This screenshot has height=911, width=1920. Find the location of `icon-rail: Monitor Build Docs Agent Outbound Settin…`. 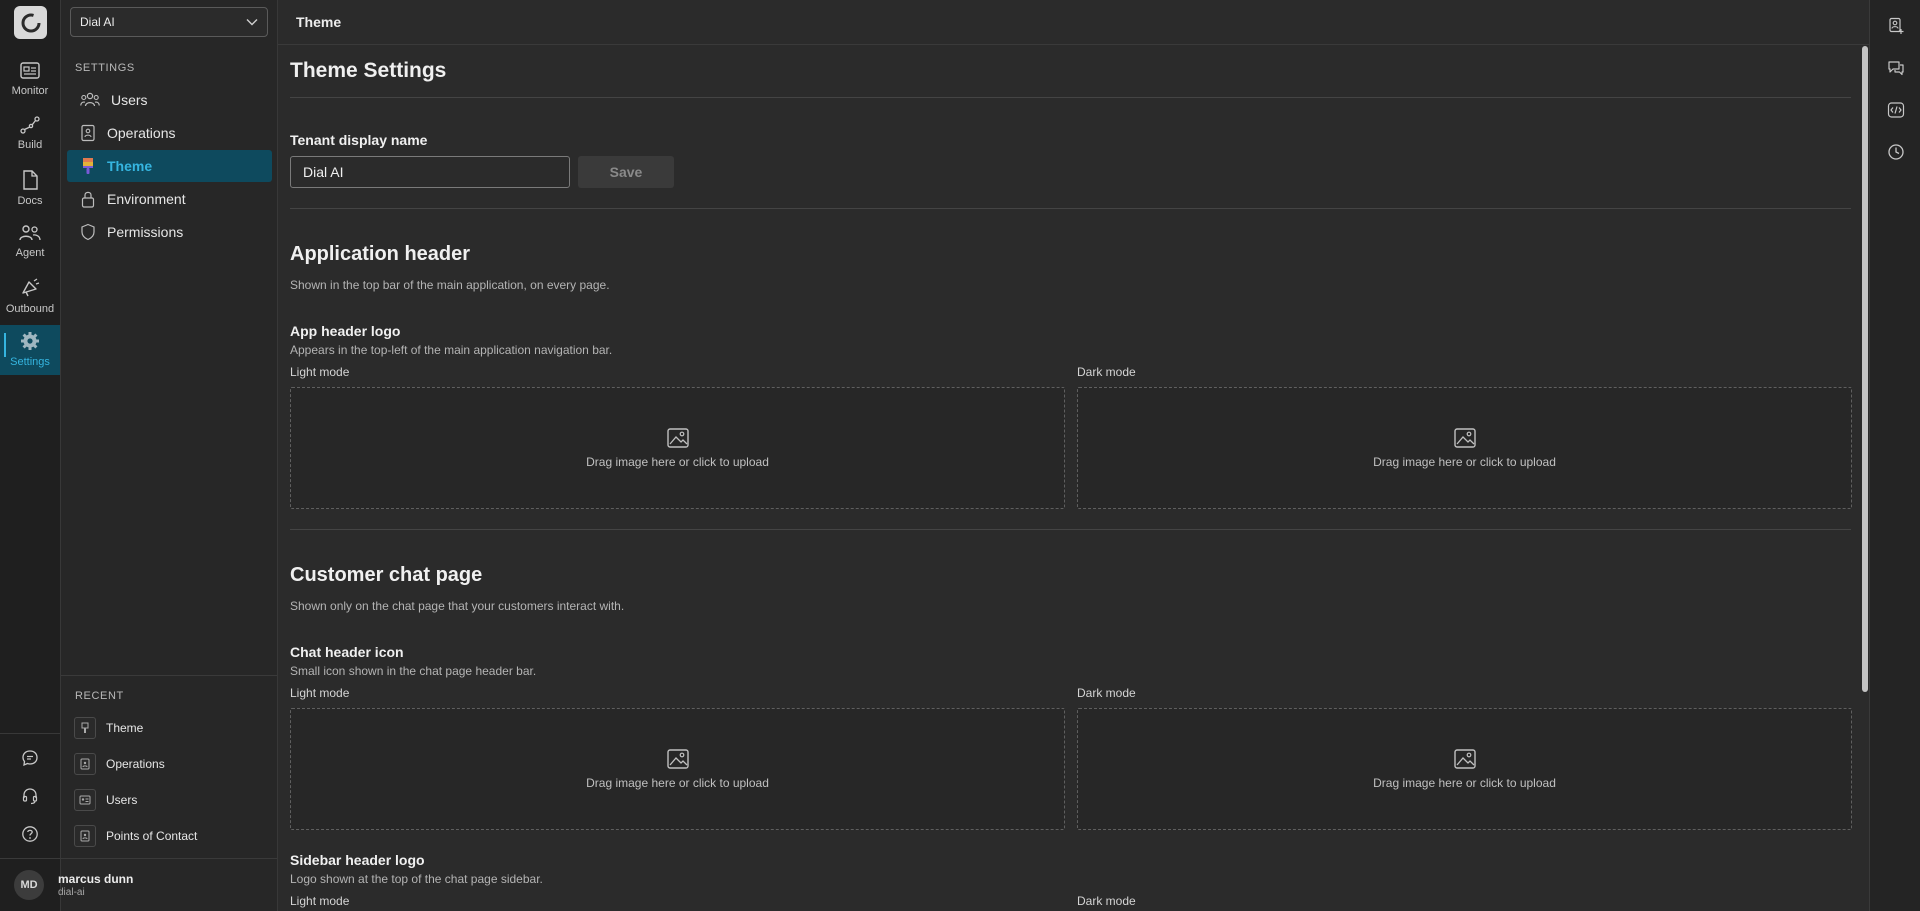

icon-rail: Monitor Build Docs Agent Outbound Settin… is located at coordinates (30, 455).